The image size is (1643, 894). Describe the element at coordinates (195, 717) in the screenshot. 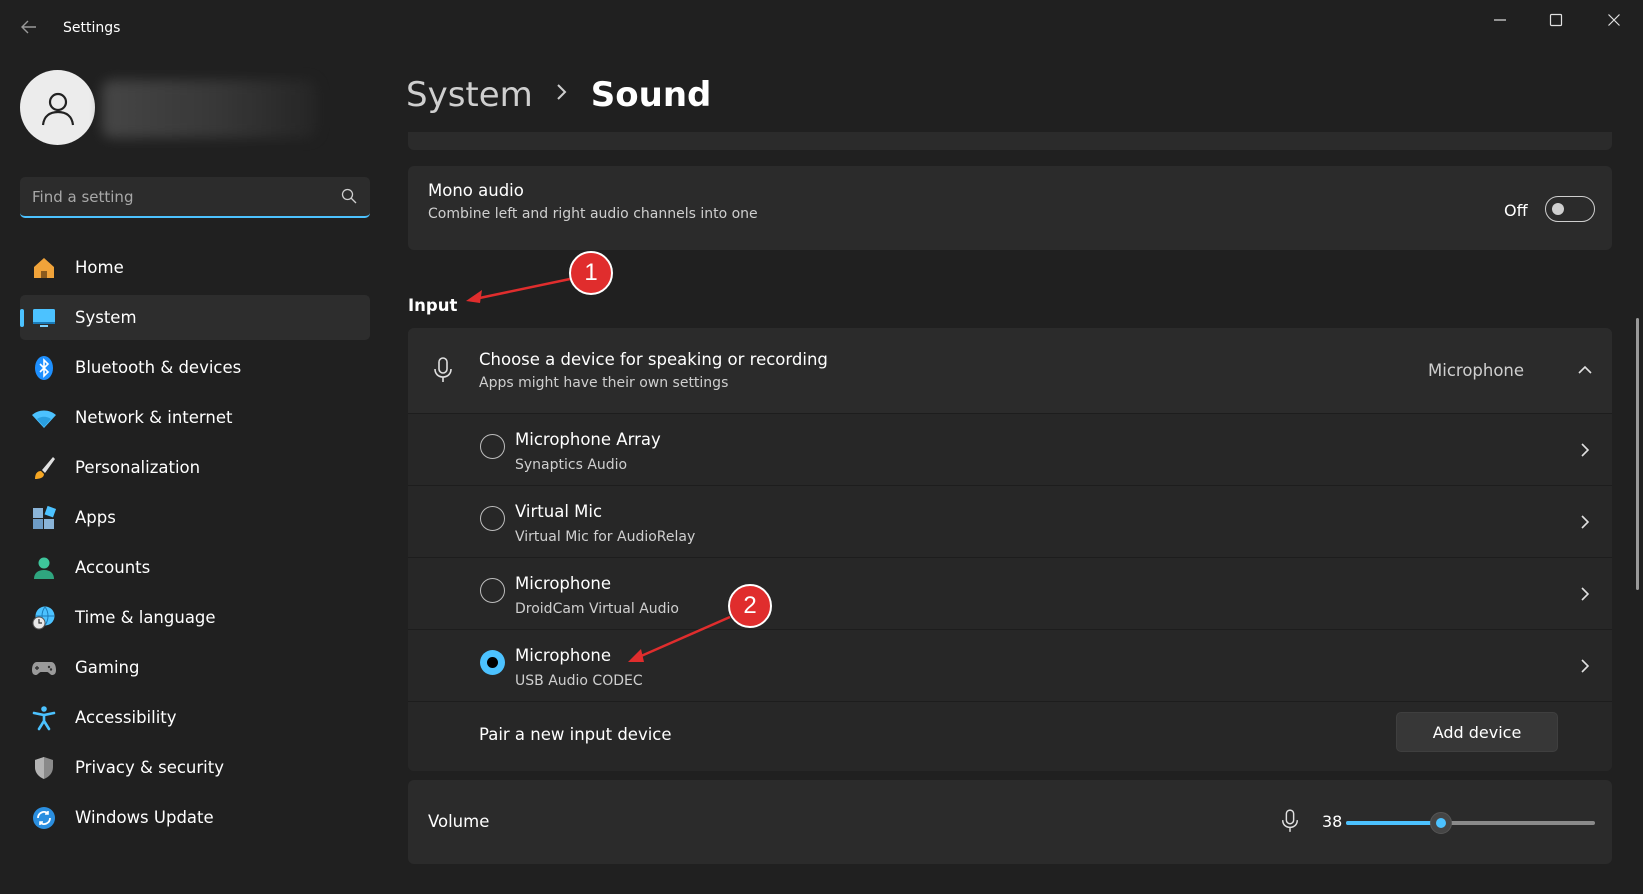

I see `sidebar-item-accessibility: Accessibility` at that location.